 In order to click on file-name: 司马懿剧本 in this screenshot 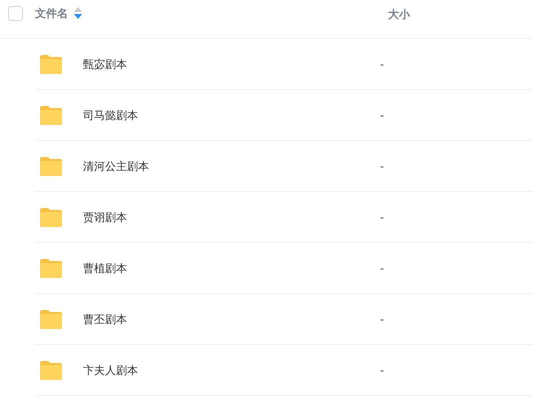, I will do `click(231, 115)`.